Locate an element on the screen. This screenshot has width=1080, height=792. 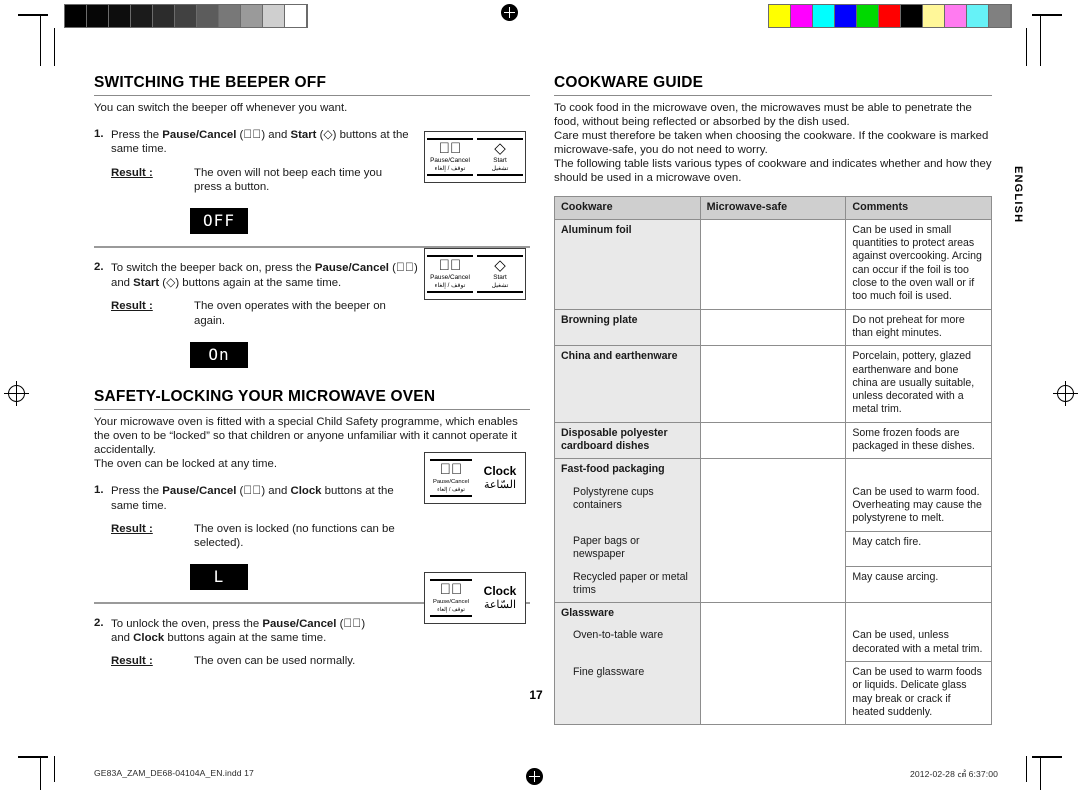
cell-cookware: Aluminum foil is located at coordinates (627, 264).